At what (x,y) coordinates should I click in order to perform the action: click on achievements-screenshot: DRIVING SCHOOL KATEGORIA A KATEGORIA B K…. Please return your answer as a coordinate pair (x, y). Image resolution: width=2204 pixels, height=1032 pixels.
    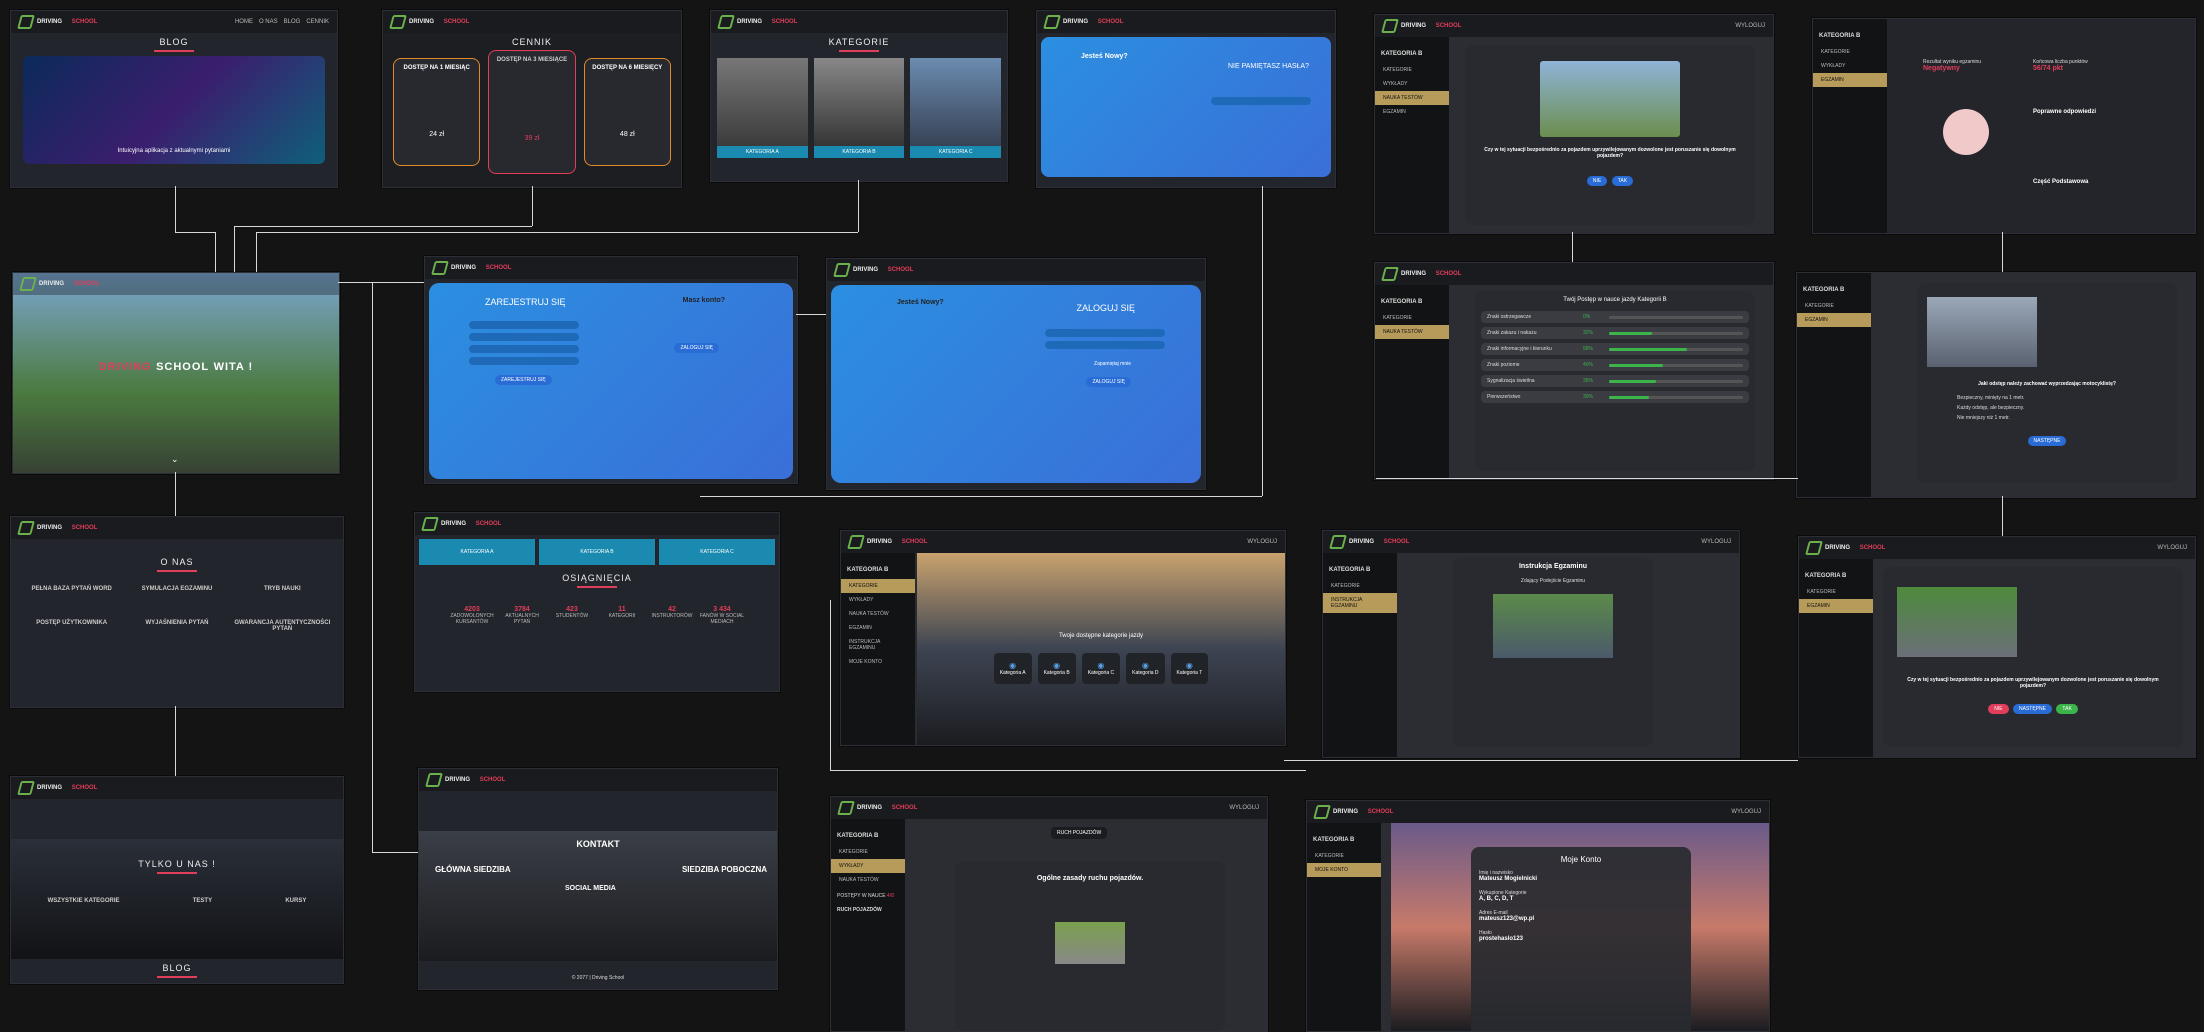
    Looking at the image, I should click on (597, 602).